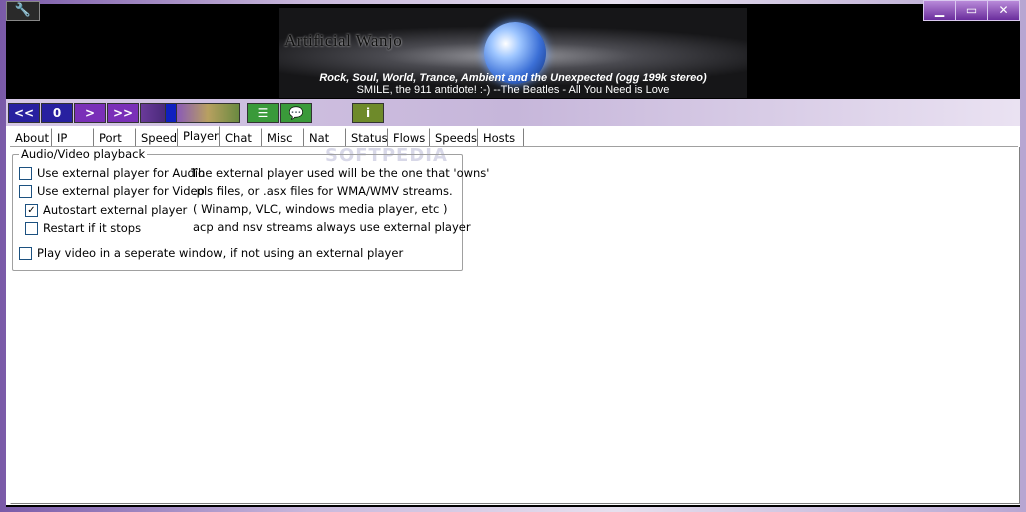 The image size is (1026, 512). I want to click on checkbox-external-audio, so click(25, 173).